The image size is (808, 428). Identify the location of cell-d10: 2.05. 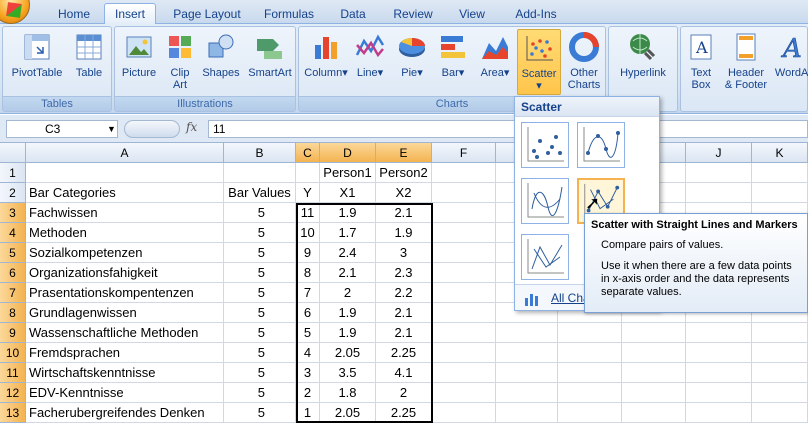
(348, 353).